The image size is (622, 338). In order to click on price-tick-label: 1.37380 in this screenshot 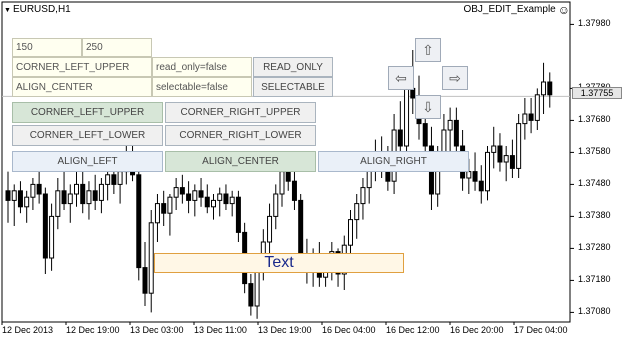, I will do `click(594, 215)`.